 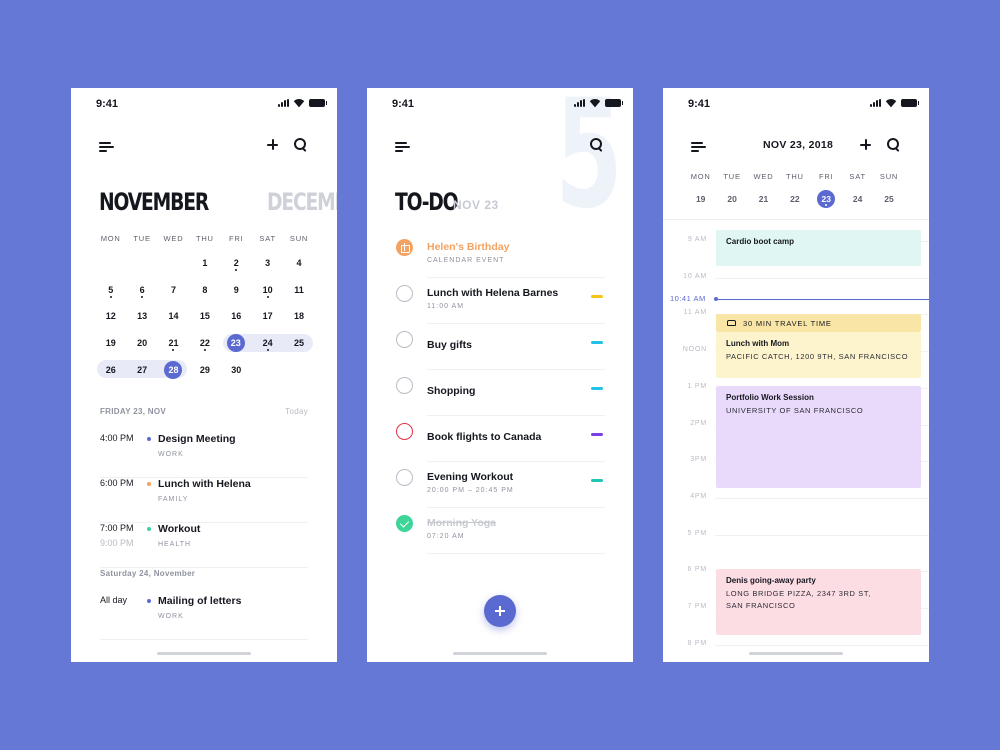 I want to click on month-title-current: NOVEMBER, so click(x=154, y=202).